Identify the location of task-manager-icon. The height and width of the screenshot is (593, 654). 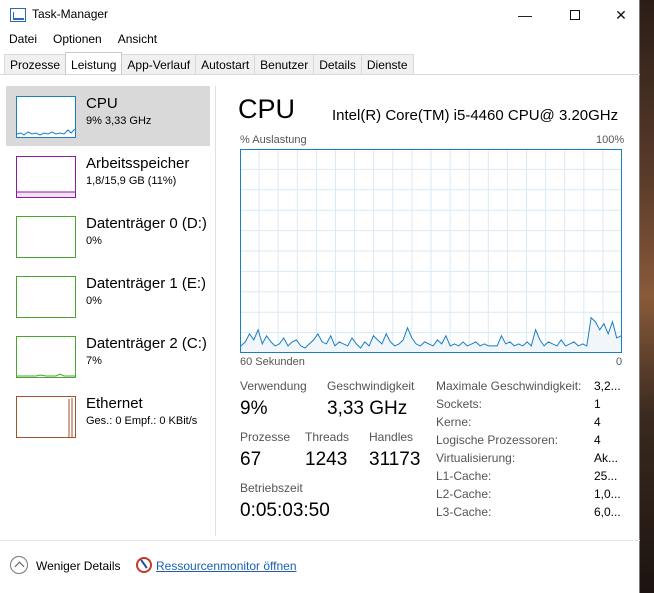
(18, 15).